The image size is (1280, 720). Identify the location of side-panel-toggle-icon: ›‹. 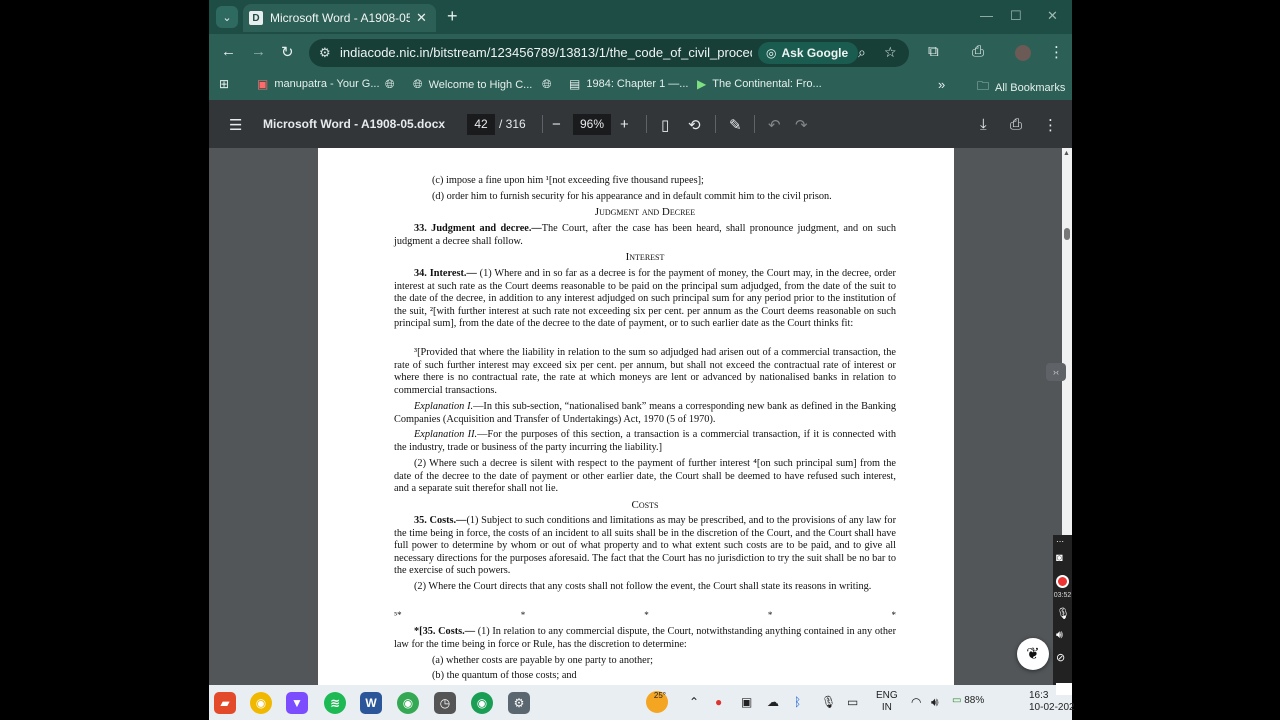
(1056, 372).